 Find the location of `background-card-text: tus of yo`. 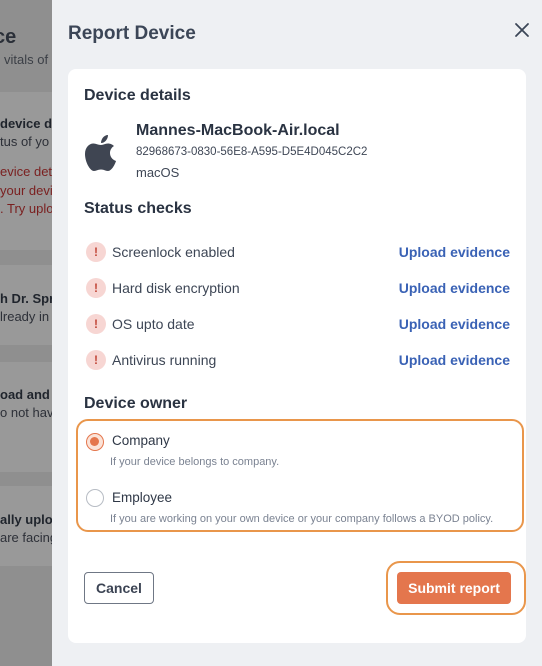

background-card-text: tus of yo is located at coordinates (25, 141).